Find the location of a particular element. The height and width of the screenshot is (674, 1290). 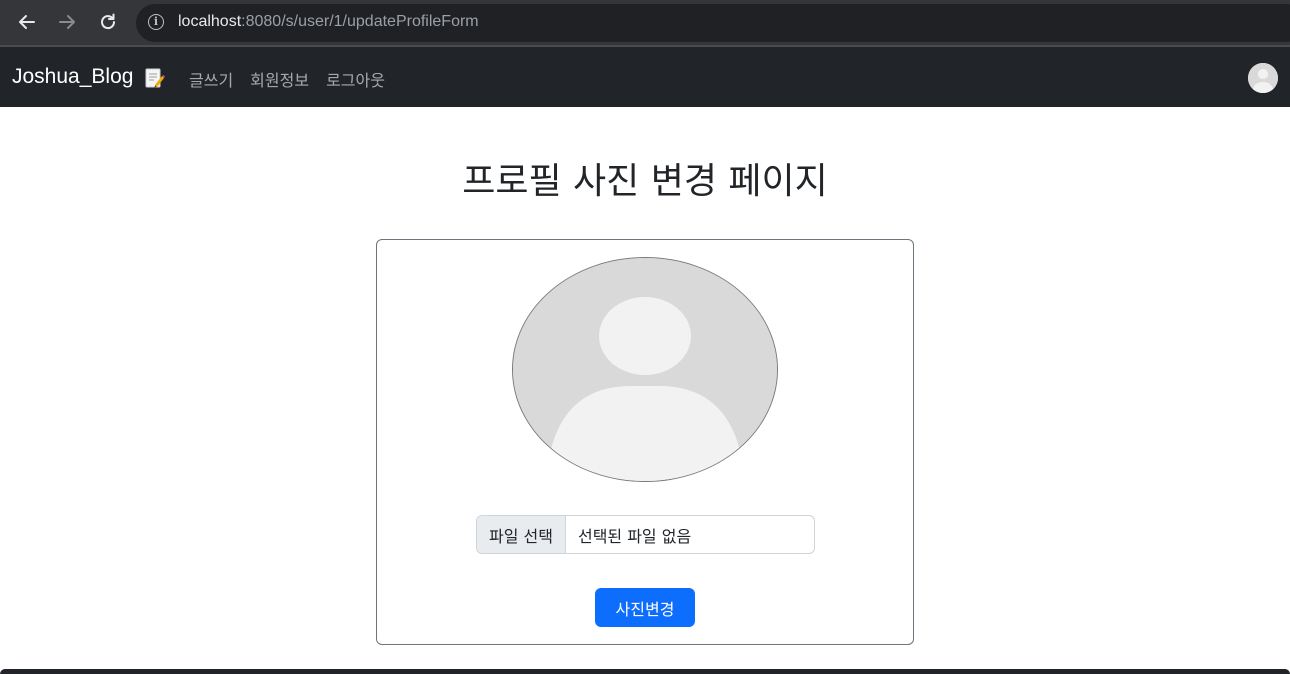

brand-link: Joshua_Blog is located at coordinates (89, 77).